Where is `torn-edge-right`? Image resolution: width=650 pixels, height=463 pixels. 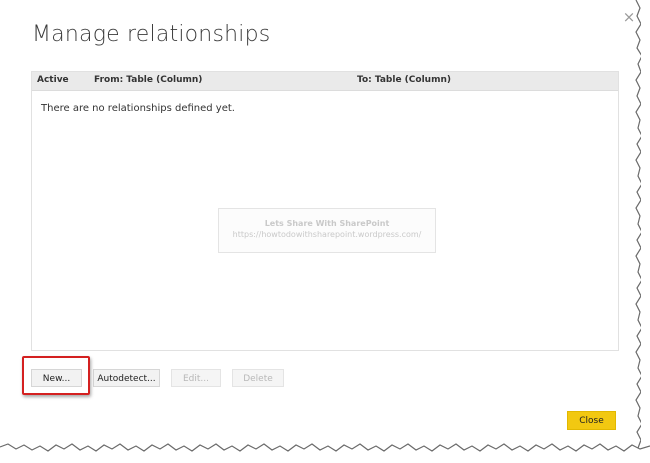
torn-edge-right is located at coordinates (642, 231).